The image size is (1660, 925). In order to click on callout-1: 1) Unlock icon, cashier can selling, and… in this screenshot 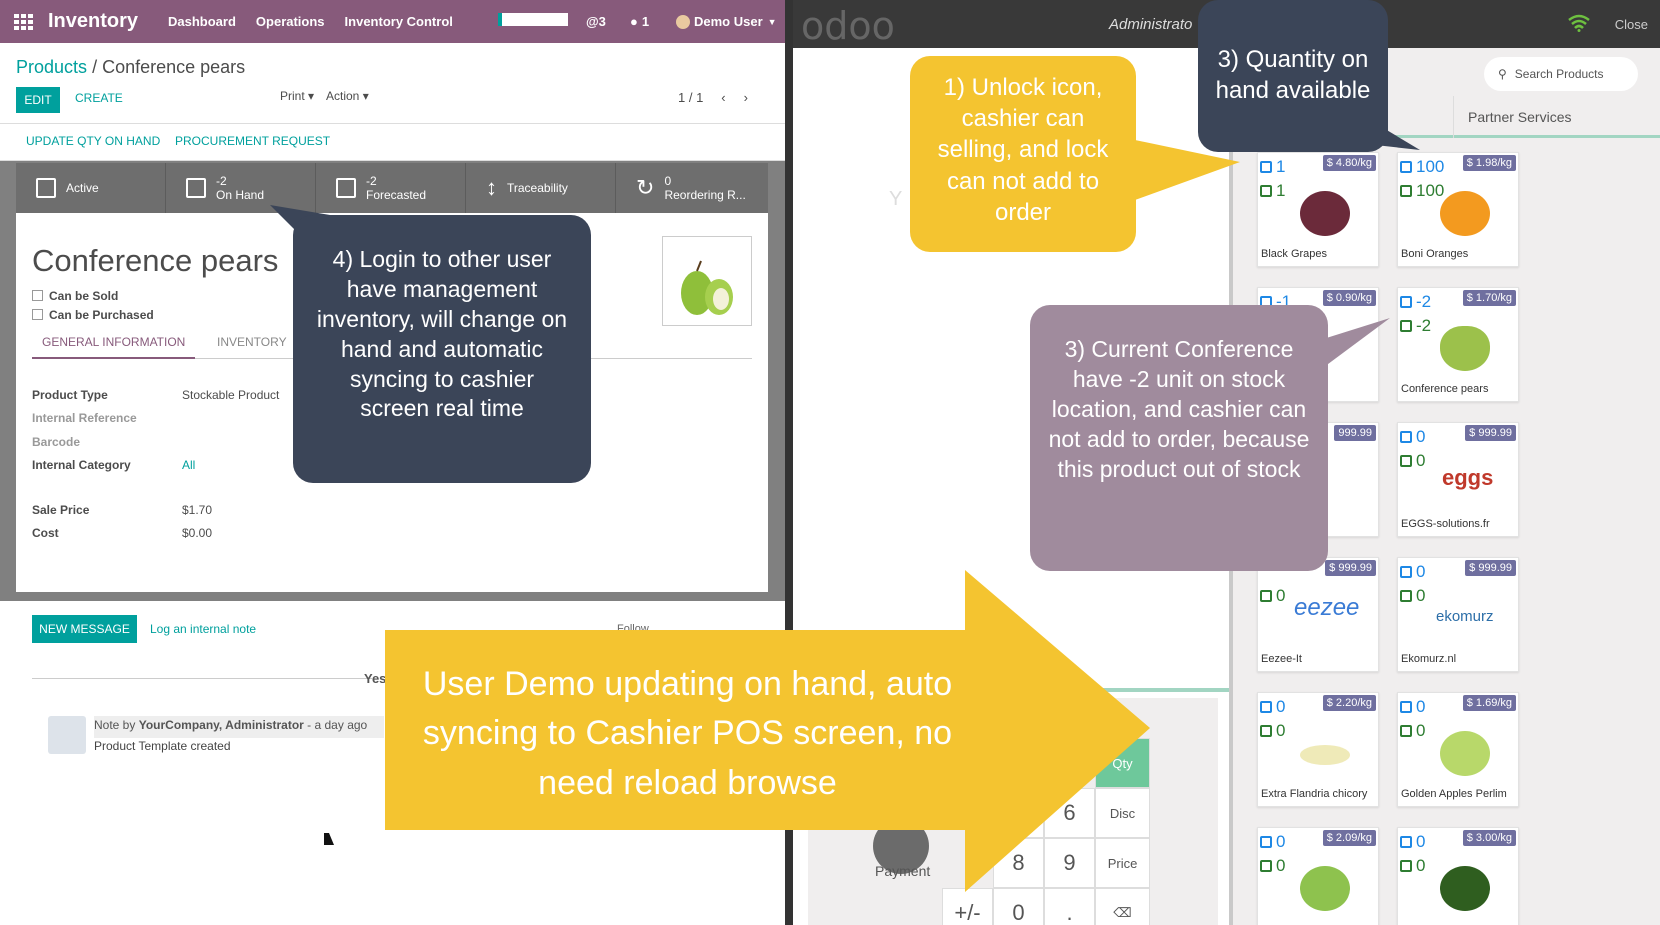, I will do `click(1023, 154)`.